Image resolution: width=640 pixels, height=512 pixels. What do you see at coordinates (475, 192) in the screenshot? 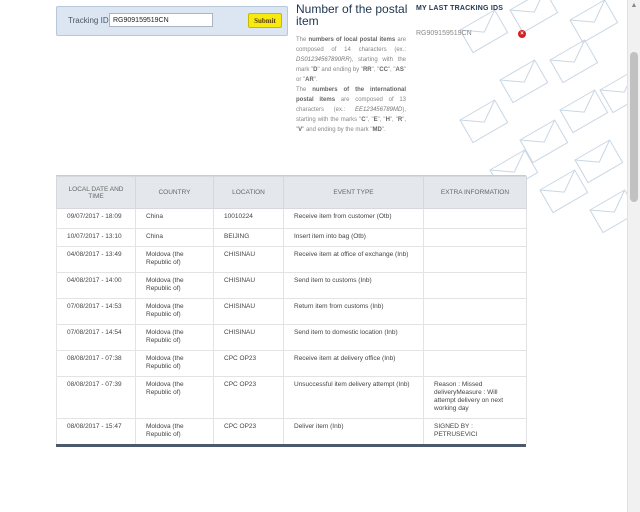
I see `column-header-extra-info: EXTRA INFORMATION` at bounding box center [475, 192].